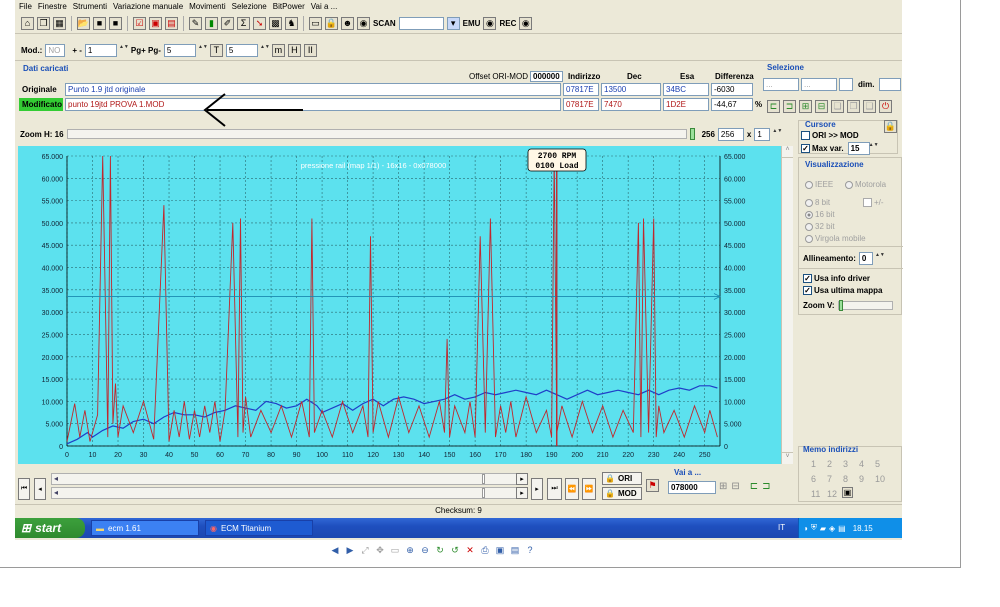 Image resolution: width=1000 pixels, height=607 pixels. What do you see at coordinates (883, 464) in the screenshot?
I see `memo-item: 5` at bounding box center [883, 464].